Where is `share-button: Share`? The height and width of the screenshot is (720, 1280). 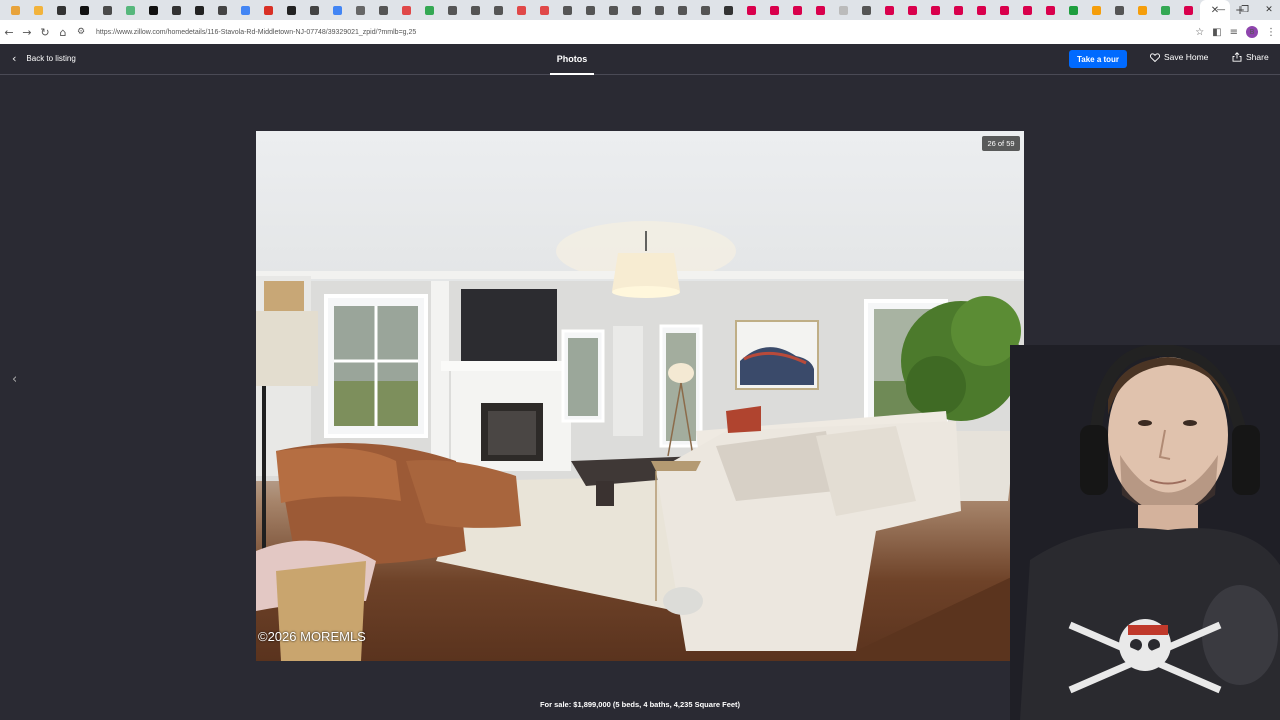
share-button: Share is located at coordinates (1250, 57).